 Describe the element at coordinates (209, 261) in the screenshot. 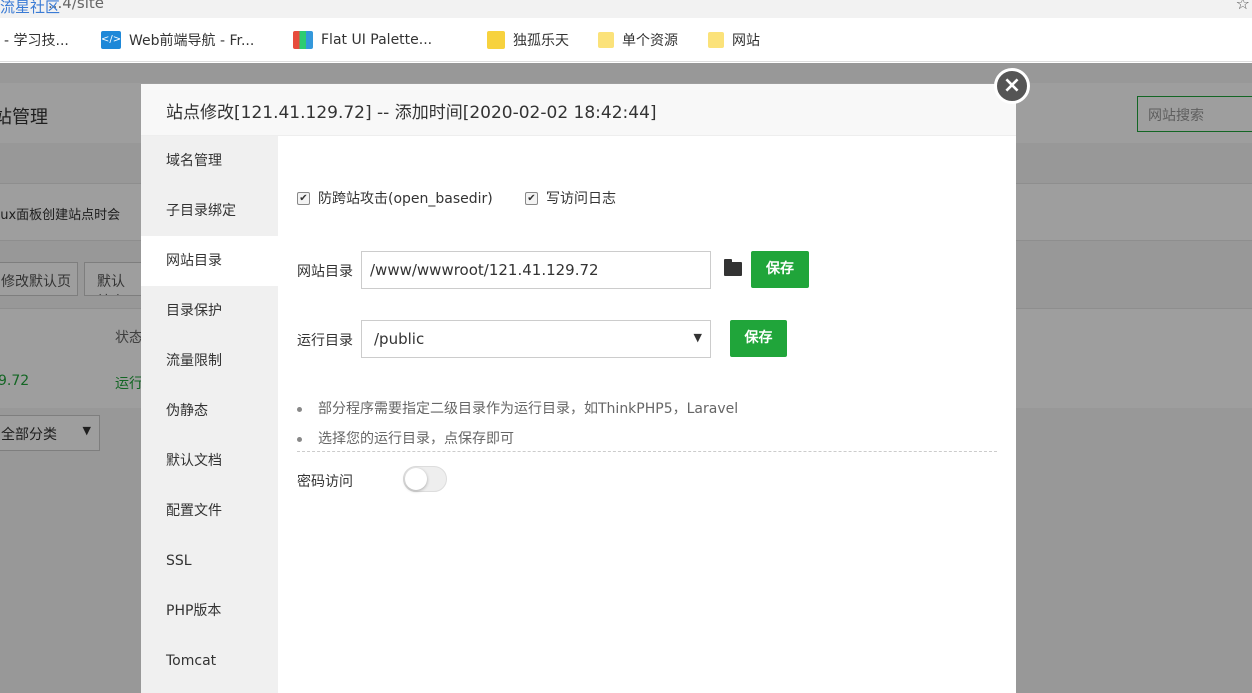

I see `menu-item-site-directory: 网站目录` at that location.